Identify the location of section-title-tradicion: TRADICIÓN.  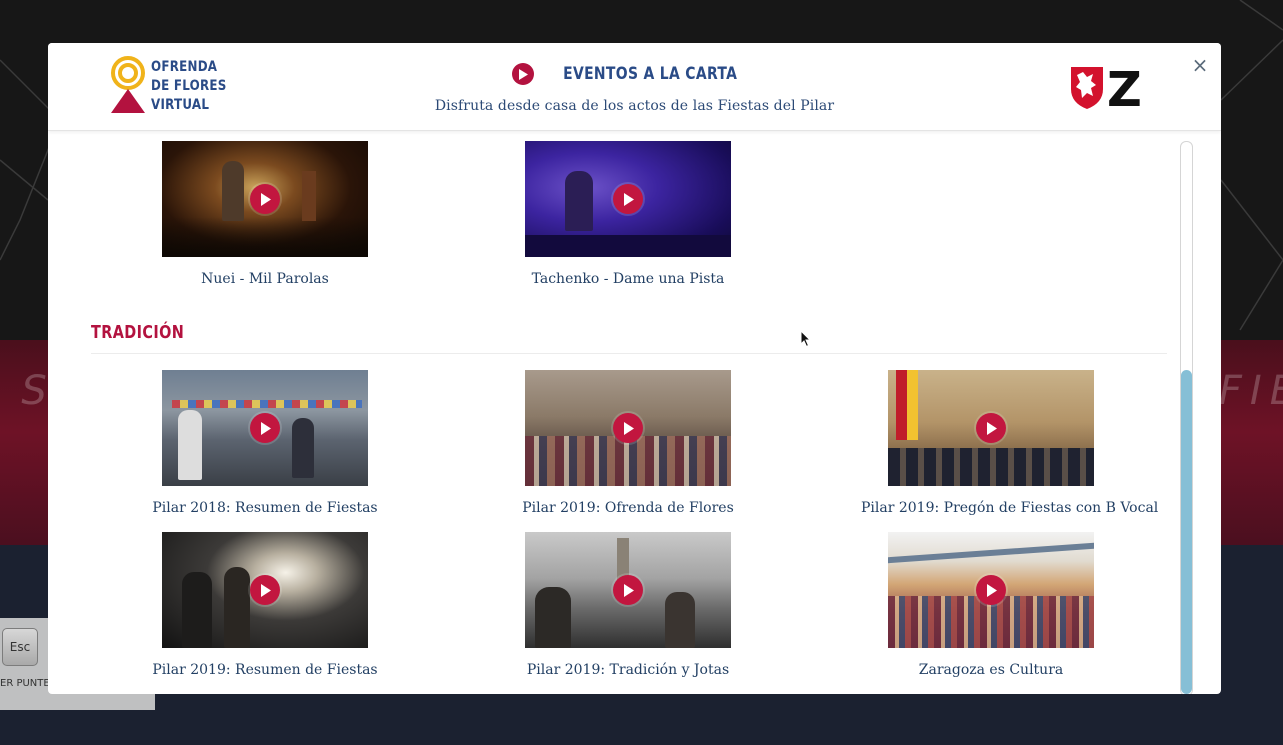
(138, 332).